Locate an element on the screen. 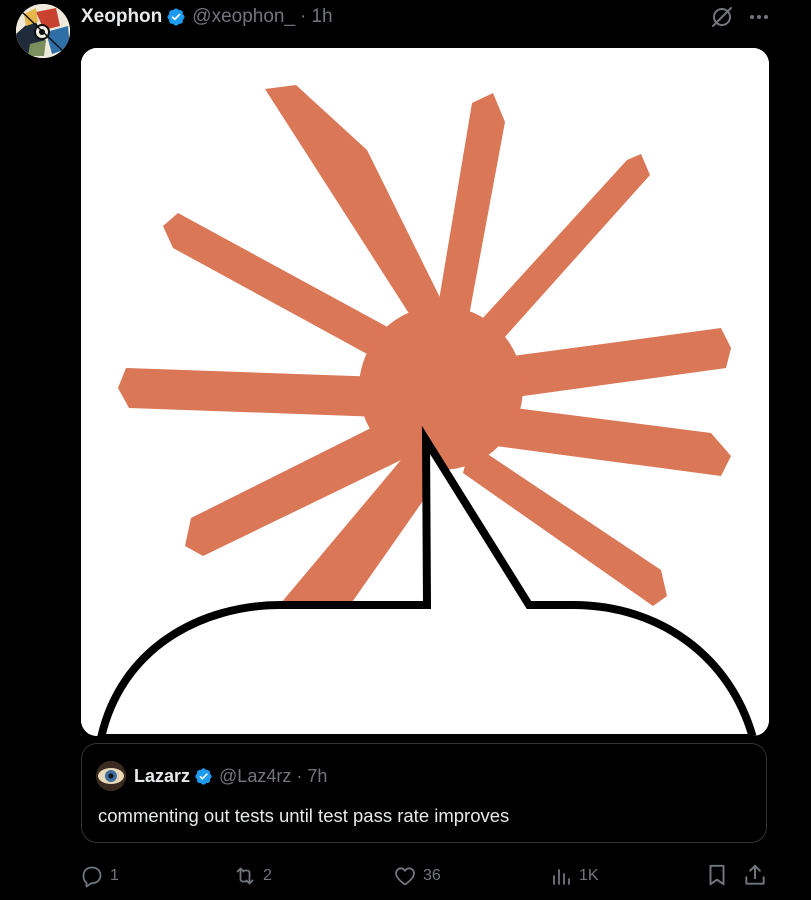 This screenshot has width=811, height=900. quote-author-name: Lazarz is located at coordinates (162, 776).